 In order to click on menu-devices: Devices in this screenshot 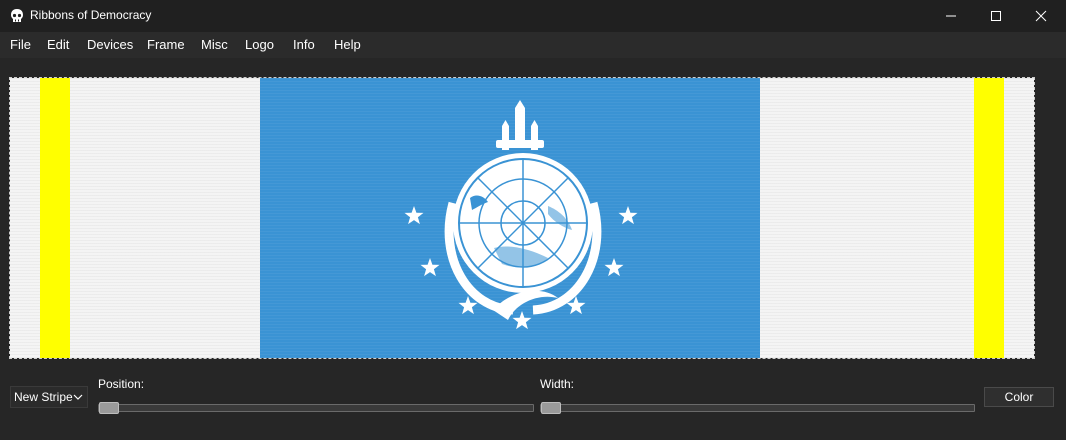, I will do `click(110, 44)`.